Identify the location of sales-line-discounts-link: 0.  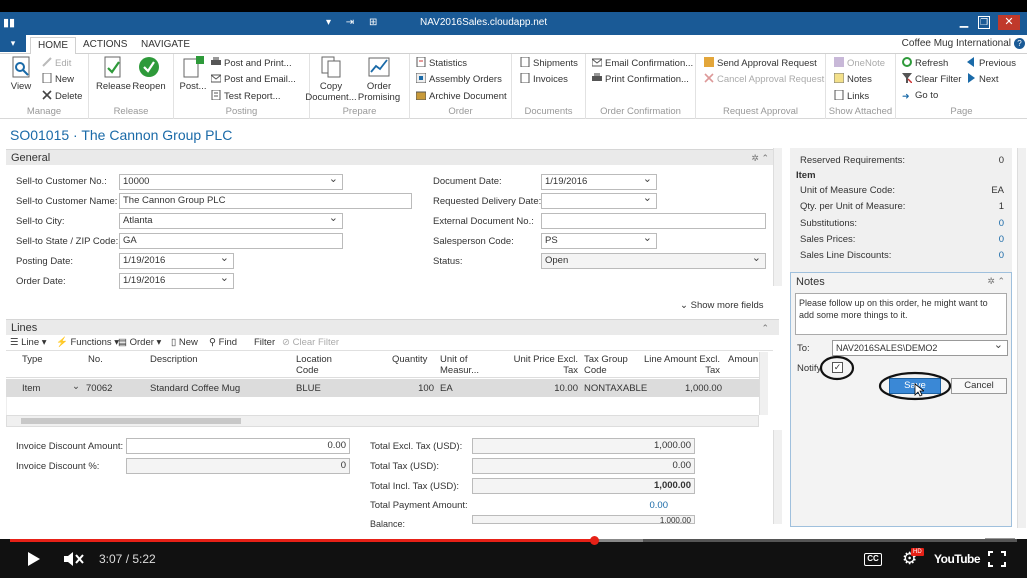
(1001, 256).